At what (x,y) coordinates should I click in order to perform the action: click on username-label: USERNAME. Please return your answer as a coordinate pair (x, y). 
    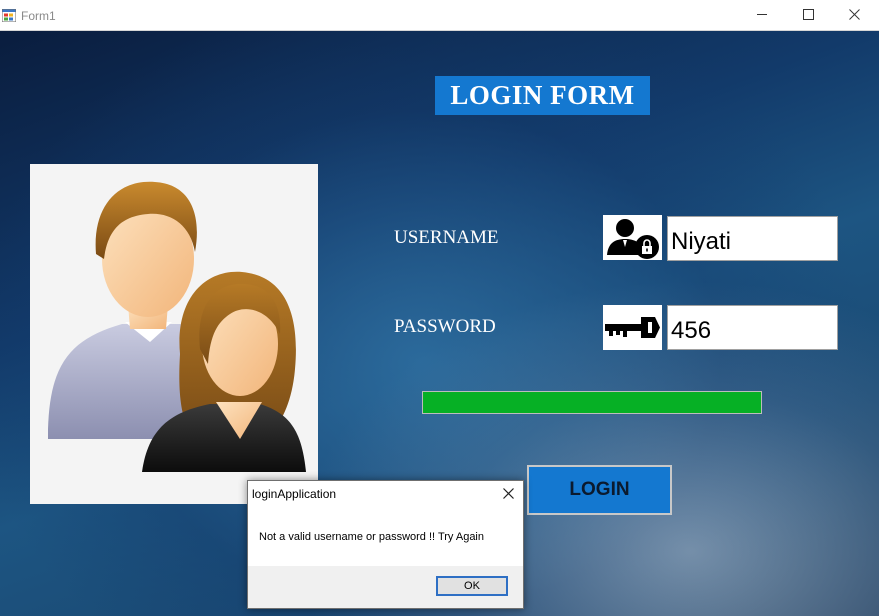
    Looking at the image, I should click on (446, 237).